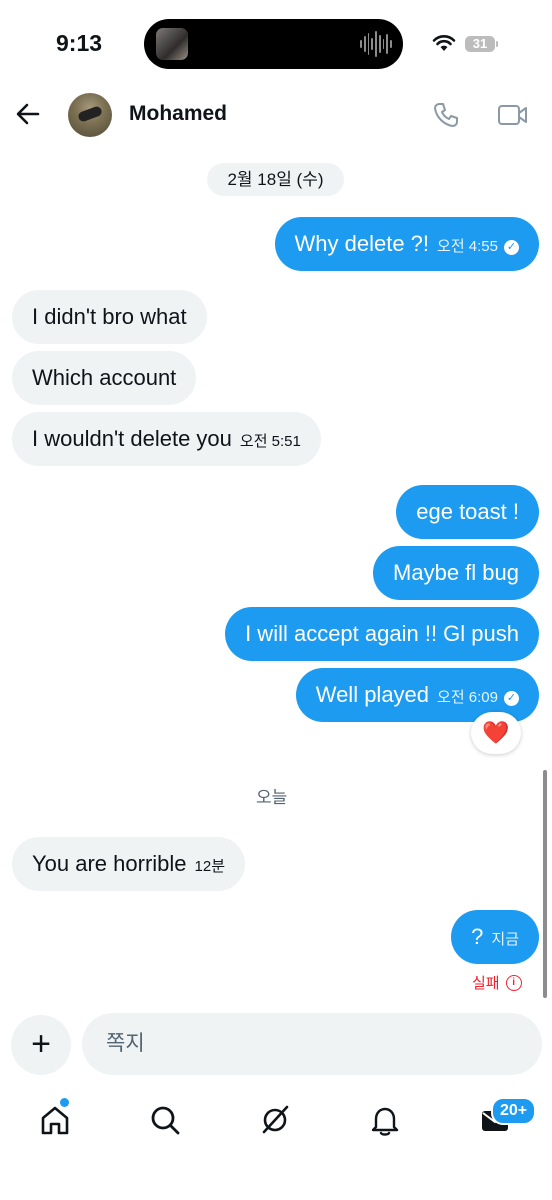 The height and width of the screenshot is (1200, 552). Describe the element at coordinates (545, 884) in the screenshot. I see `scrollbar` at that location.